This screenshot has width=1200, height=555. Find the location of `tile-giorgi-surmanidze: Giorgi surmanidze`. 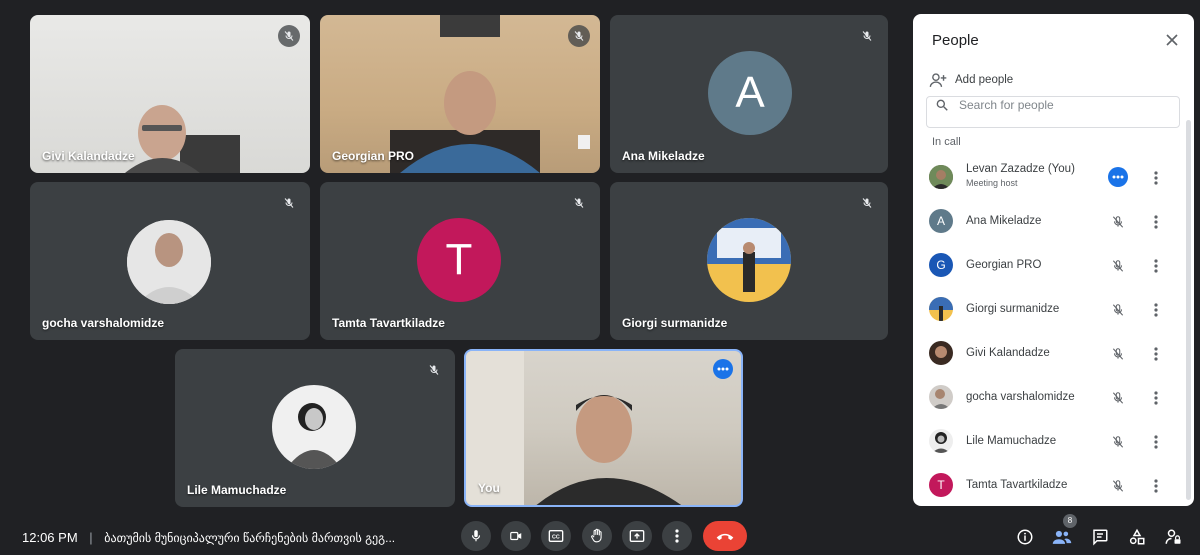

tile-giorgi-surmanidze: Giorgi surmanidze is located at coordinates (749, 261).